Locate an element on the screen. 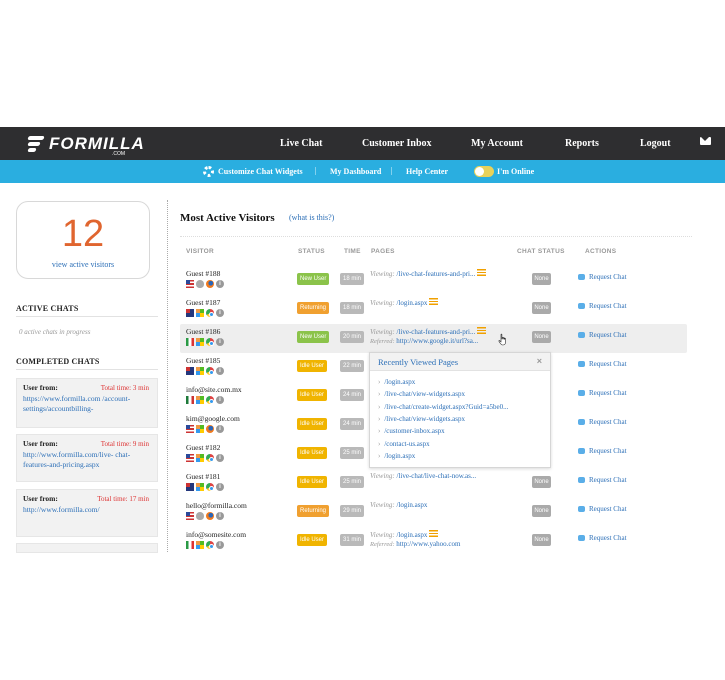 The width and height of the screenshot is (725, 680). chat-bubble-icon is located at coordinates (581, 277).